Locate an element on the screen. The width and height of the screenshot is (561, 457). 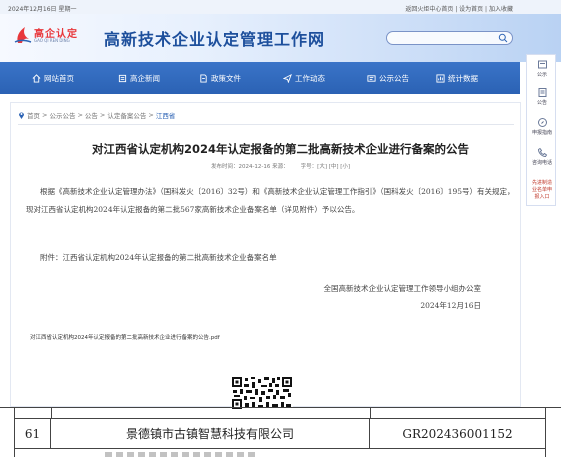
nav-item-label: 工作动态 is located at coordinates (310, 78).